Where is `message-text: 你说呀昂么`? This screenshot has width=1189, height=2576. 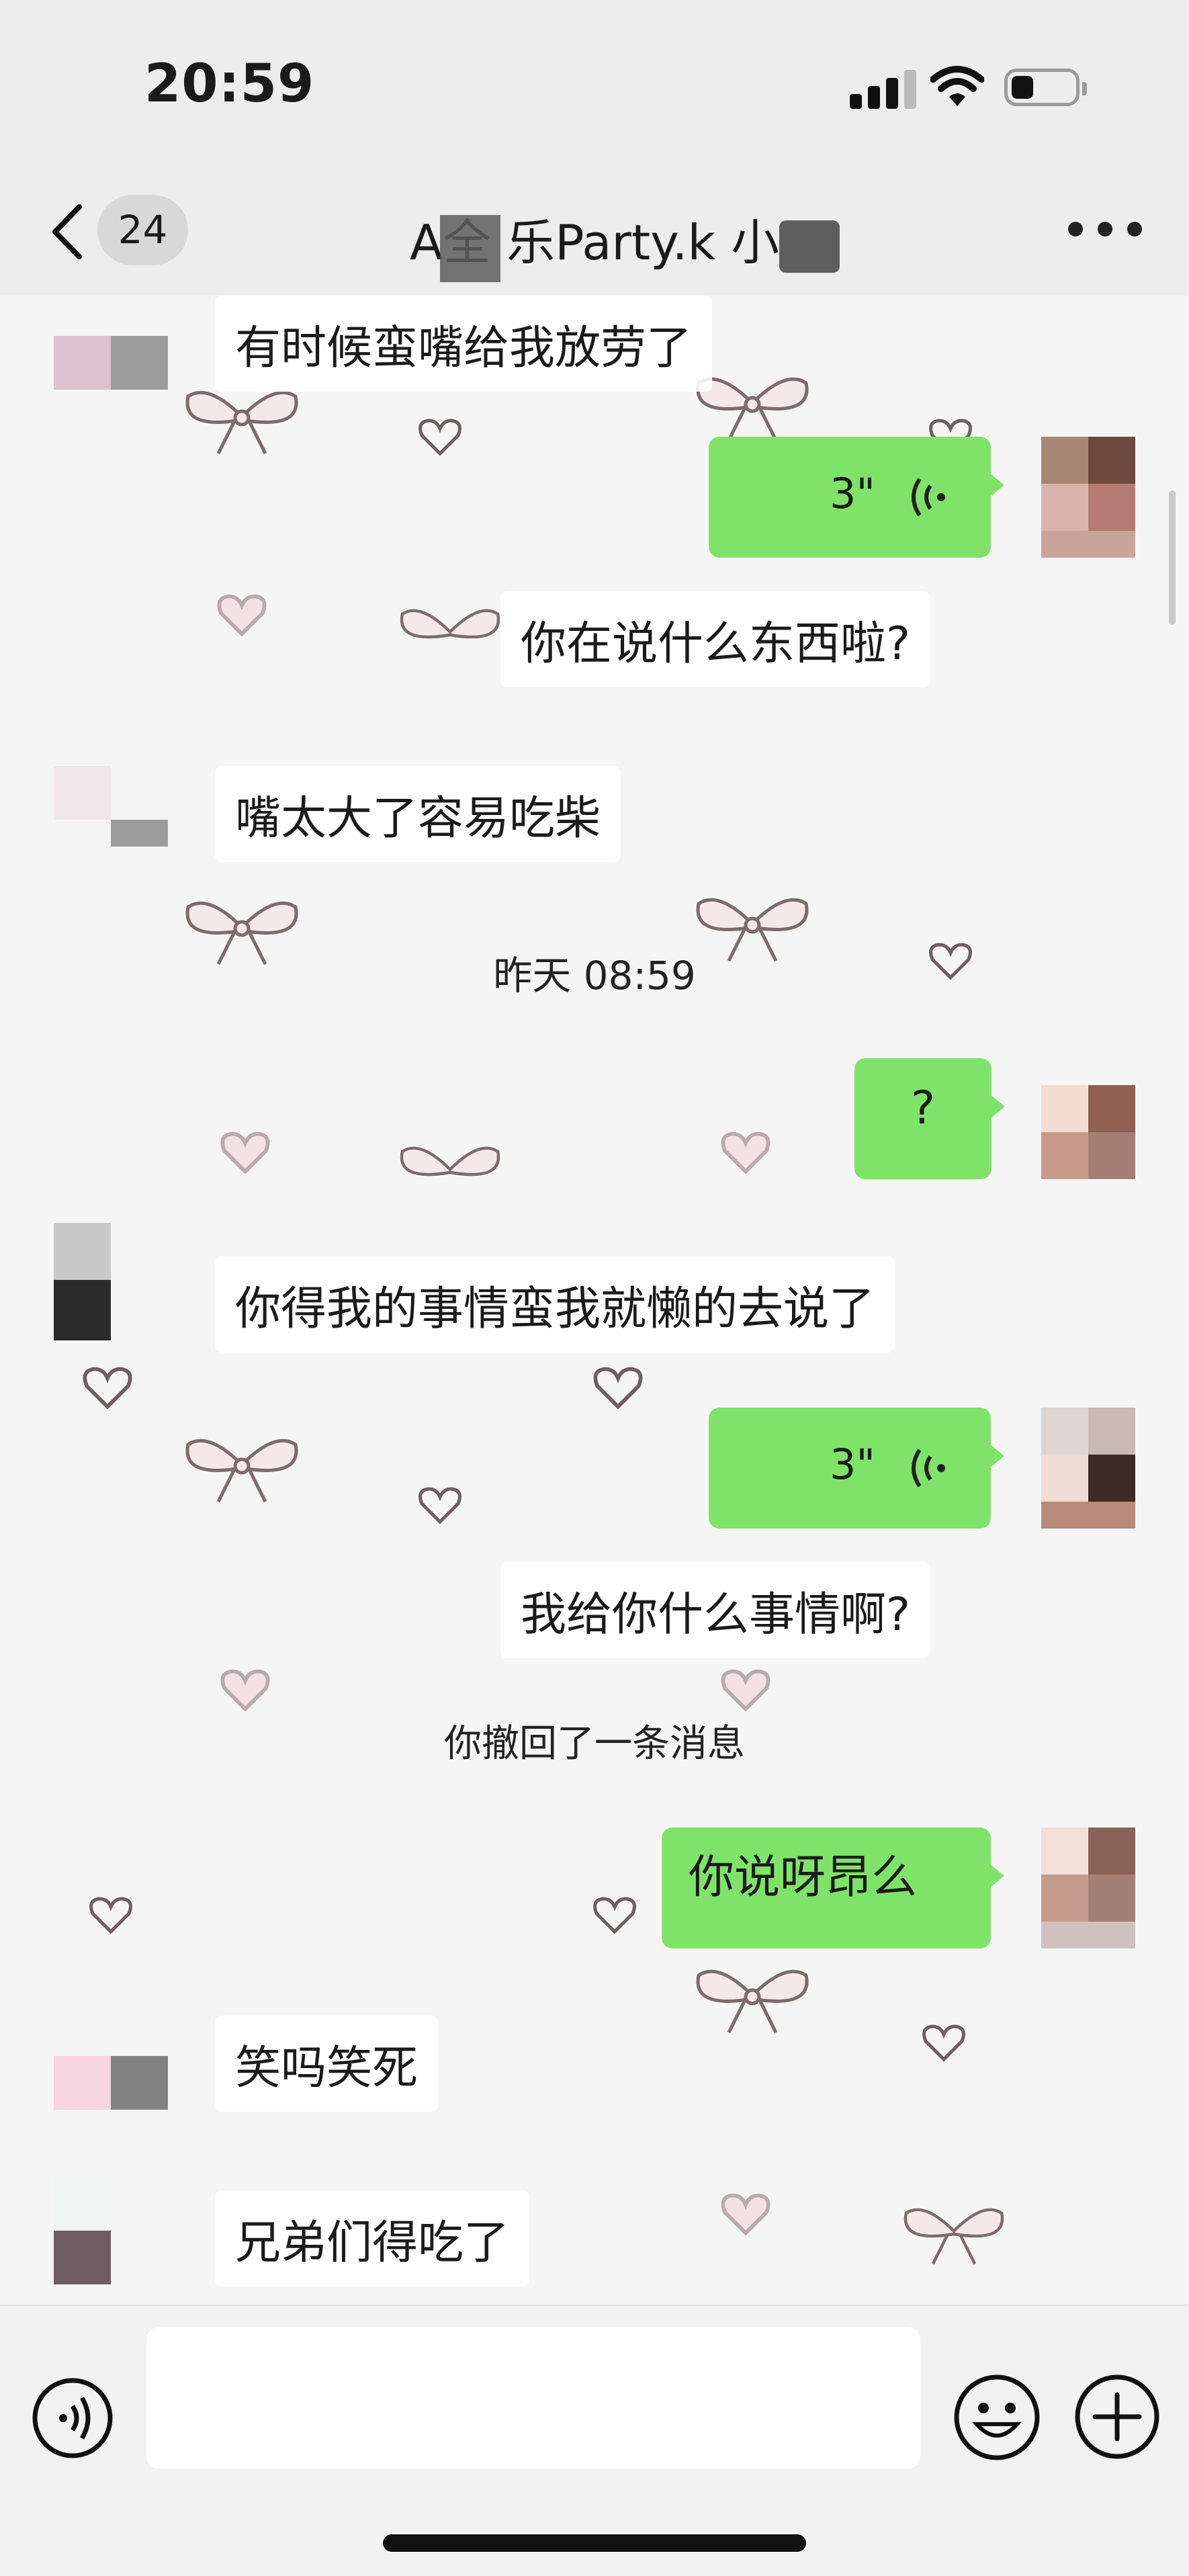
message-text: 你说呀昂么 is located at coordinates (803, 1877).